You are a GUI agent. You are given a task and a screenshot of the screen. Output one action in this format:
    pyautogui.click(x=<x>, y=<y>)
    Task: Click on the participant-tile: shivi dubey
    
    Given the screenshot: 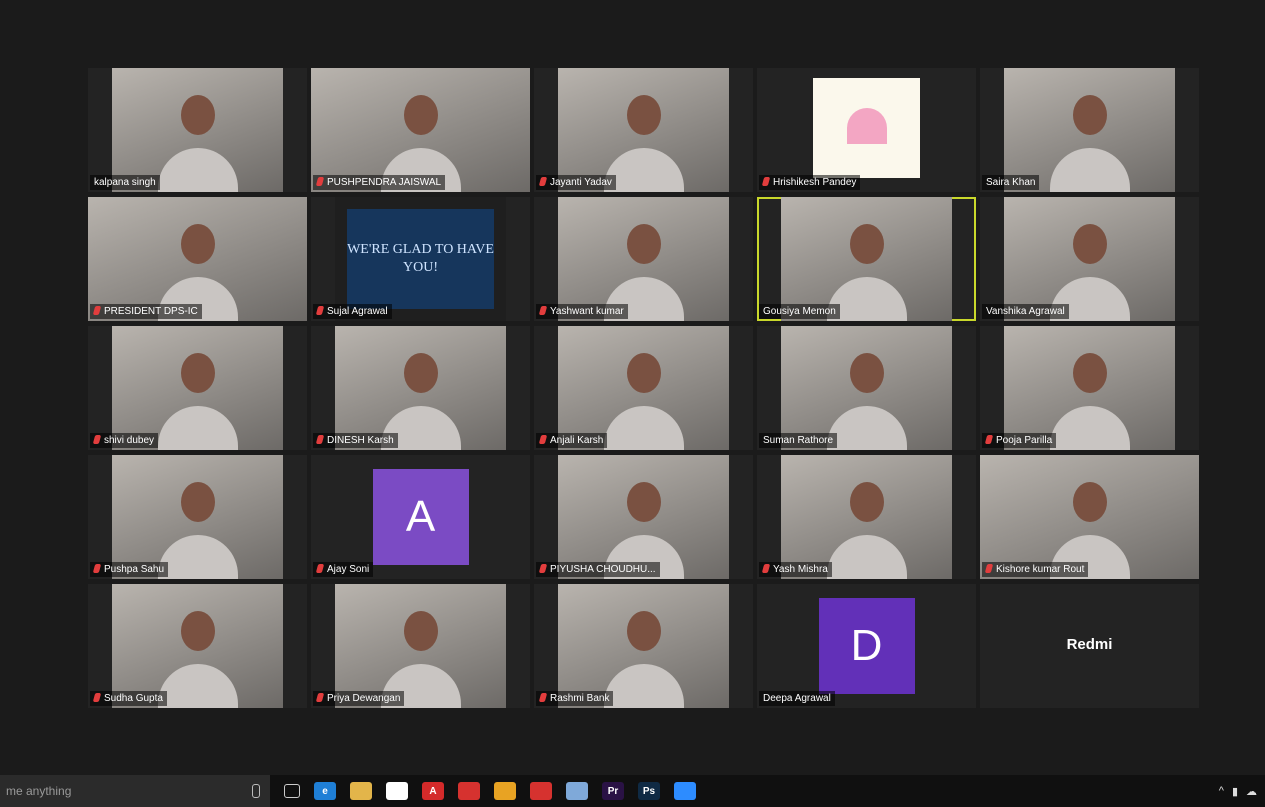 What is the action you would take?
    pyautogui.click(x=197, y=388)
    